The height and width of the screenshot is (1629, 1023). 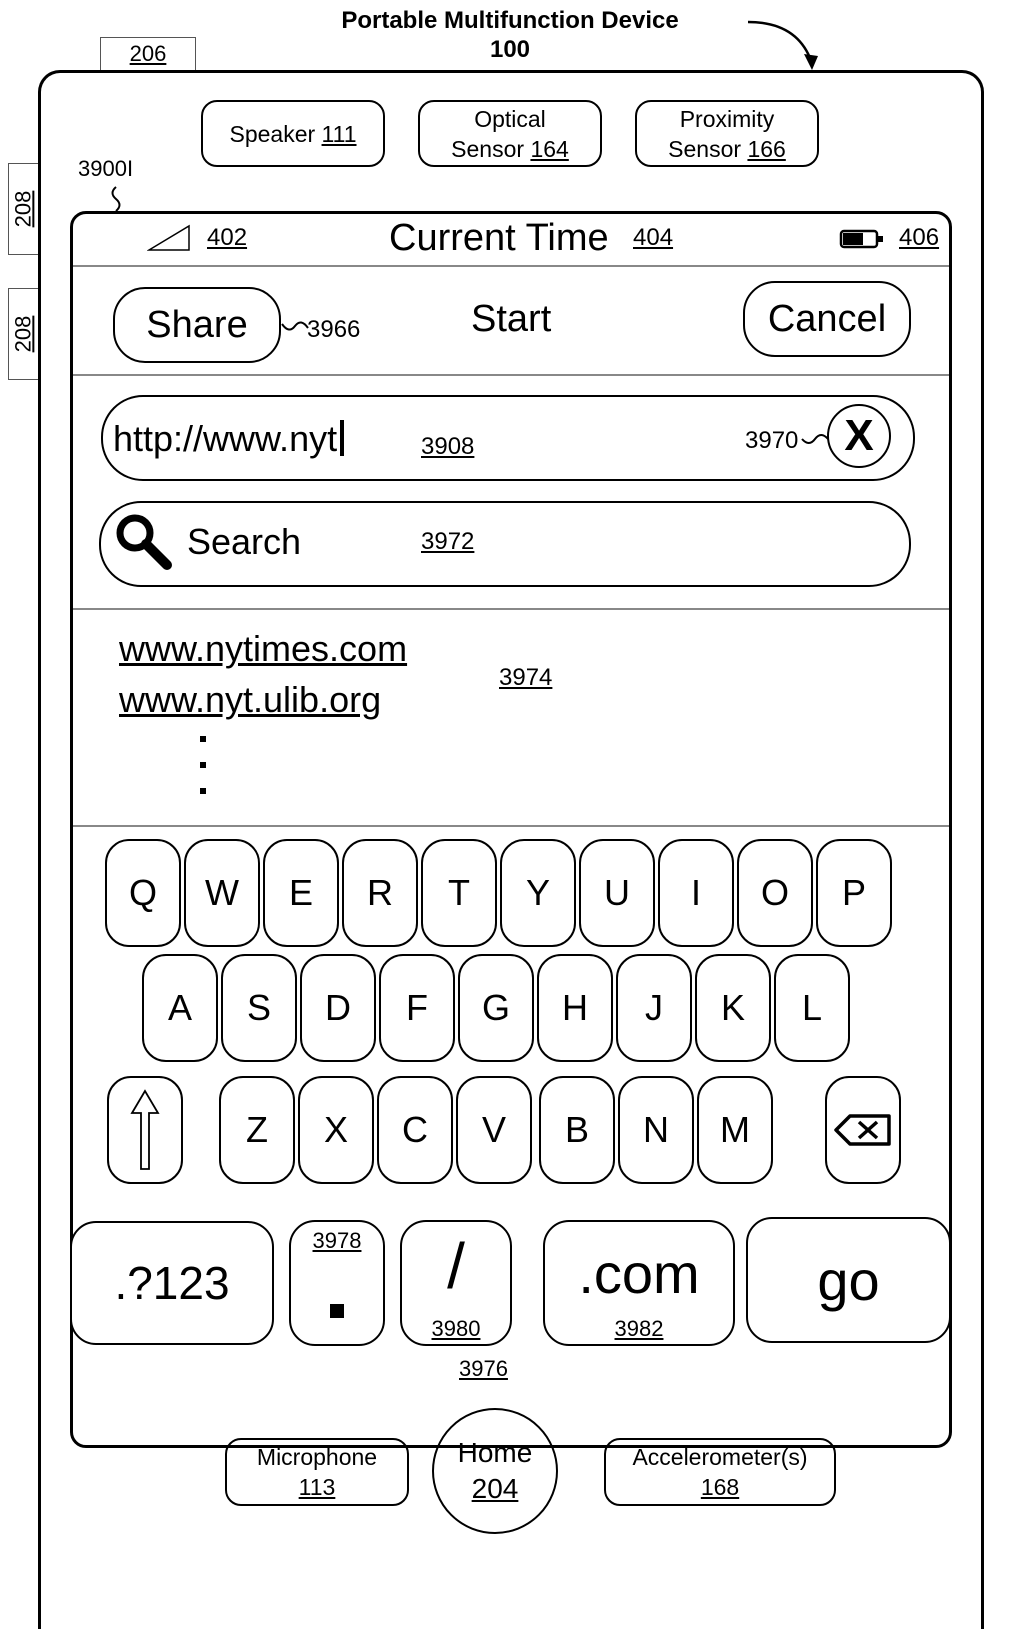 I want to click on backspace-key, so click(x=863, y=1130).